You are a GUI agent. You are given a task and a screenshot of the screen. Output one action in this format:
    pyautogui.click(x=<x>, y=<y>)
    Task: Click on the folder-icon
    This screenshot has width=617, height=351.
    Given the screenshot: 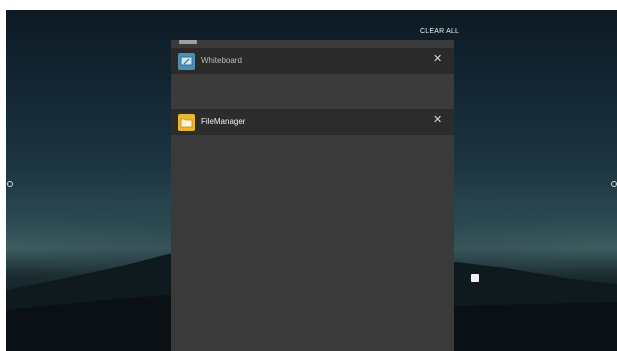 What is the action you would take?
    pyautogui.click(x=186, y=122)
    